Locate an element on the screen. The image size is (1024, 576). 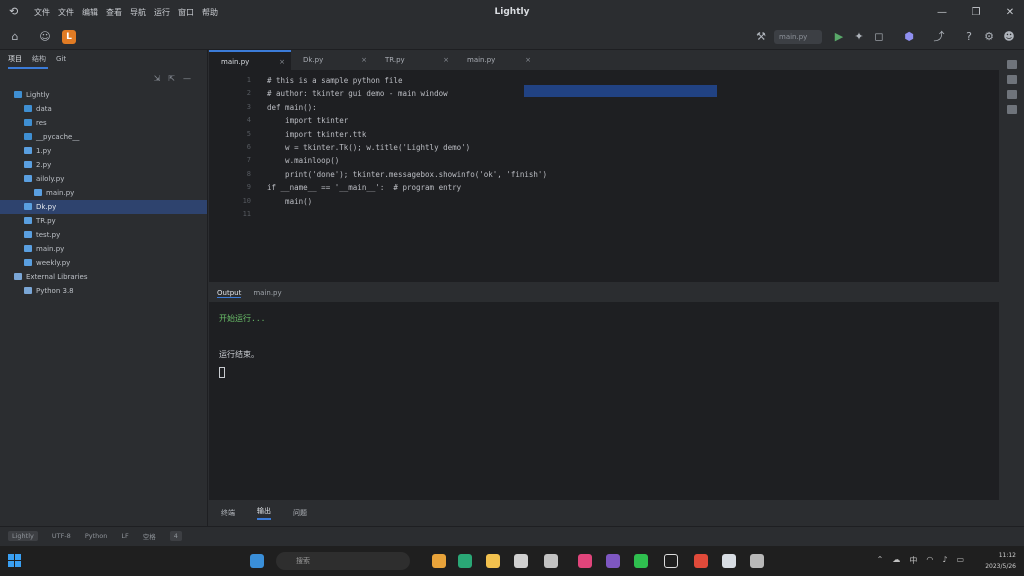
tree-item: __pycache__ is located at coordinates (103, 137).